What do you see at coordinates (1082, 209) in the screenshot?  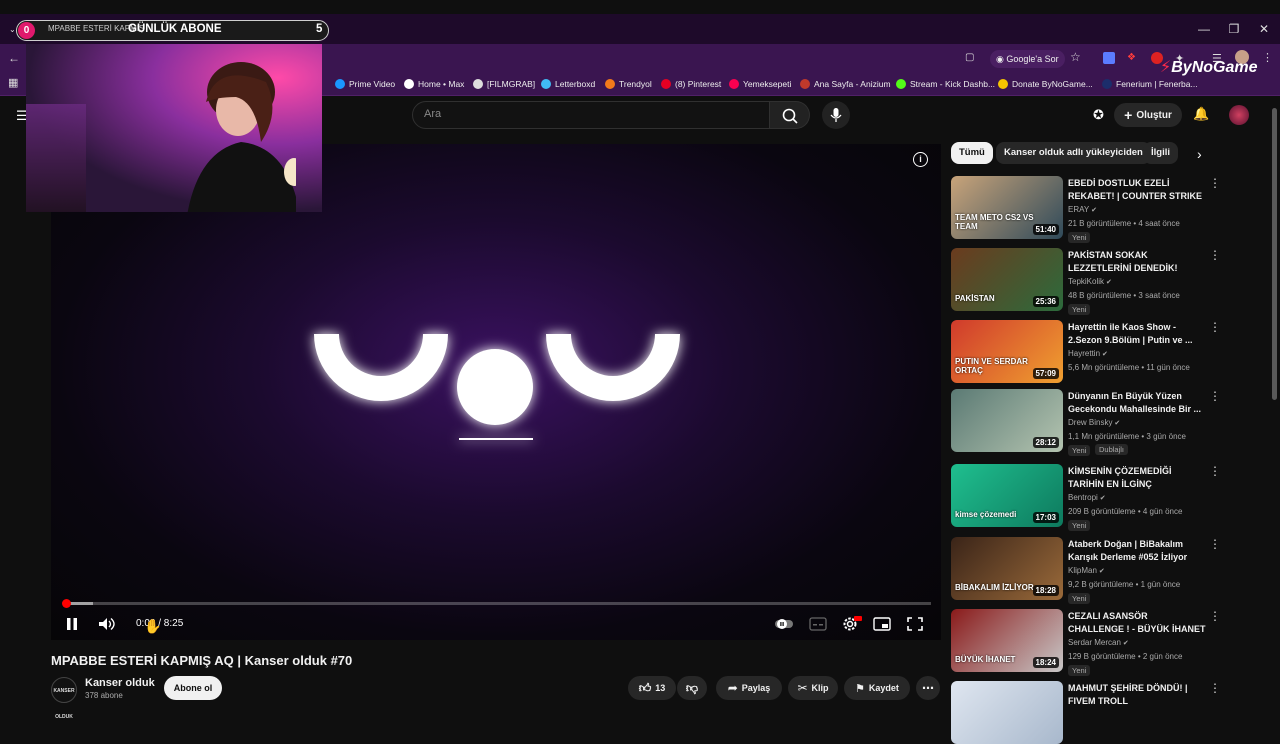 I see `recommendation-channel: ERAY ✔` at bounding box center [1082, 209].